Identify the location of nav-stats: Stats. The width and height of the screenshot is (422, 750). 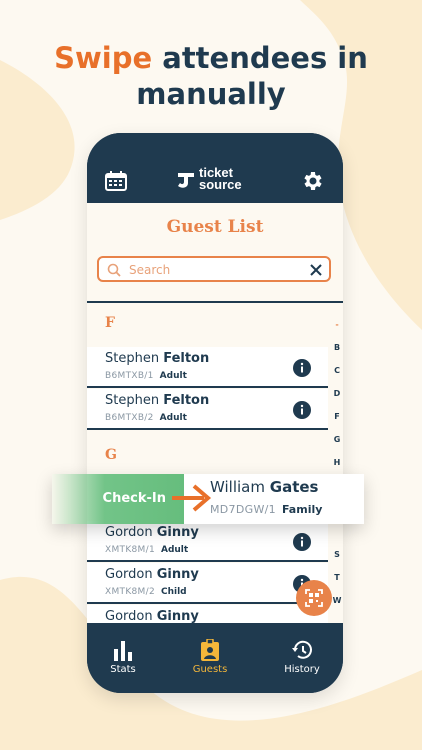
(123, 657).